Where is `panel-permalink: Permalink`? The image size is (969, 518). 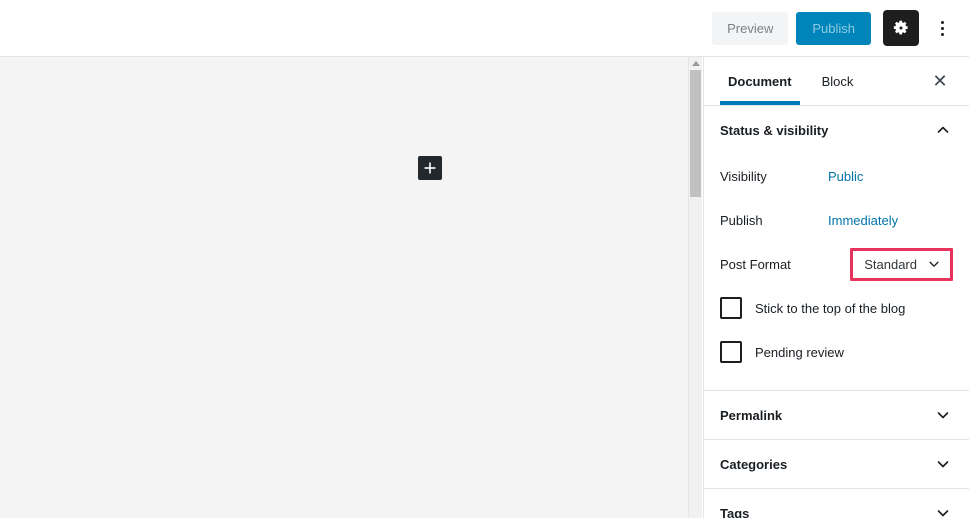 panel-permalink: Permalink is located at coordinates (836, 415).